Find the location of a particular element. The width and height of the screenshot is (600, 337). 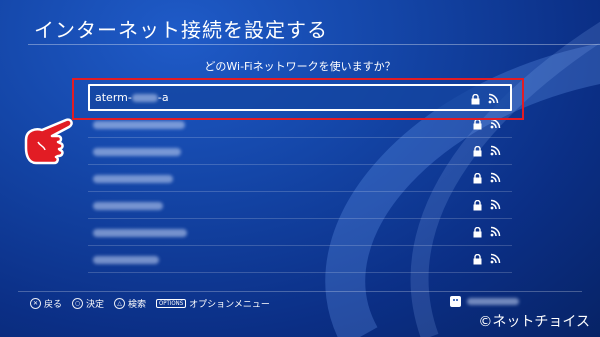

cross-button-icon: ✕ is located at coordinates (35, 303).